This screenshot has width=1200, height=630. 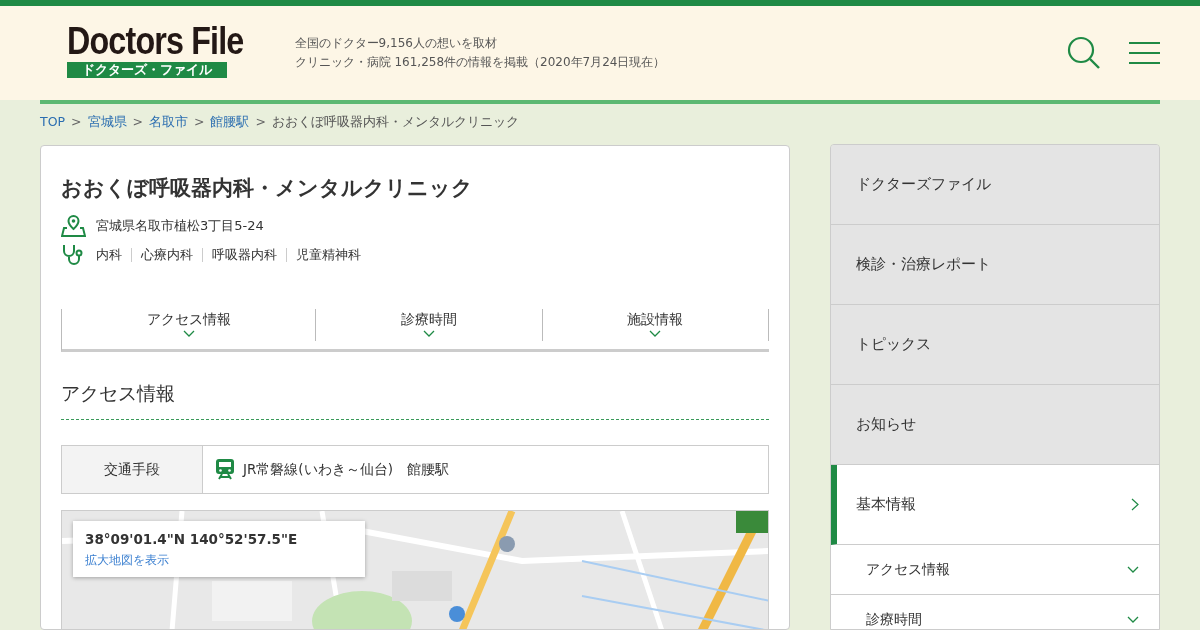 What do you see at coordinates (166, 254) in the screenshot?
I see `department: 心療内科` at bounding box center [166, 254].